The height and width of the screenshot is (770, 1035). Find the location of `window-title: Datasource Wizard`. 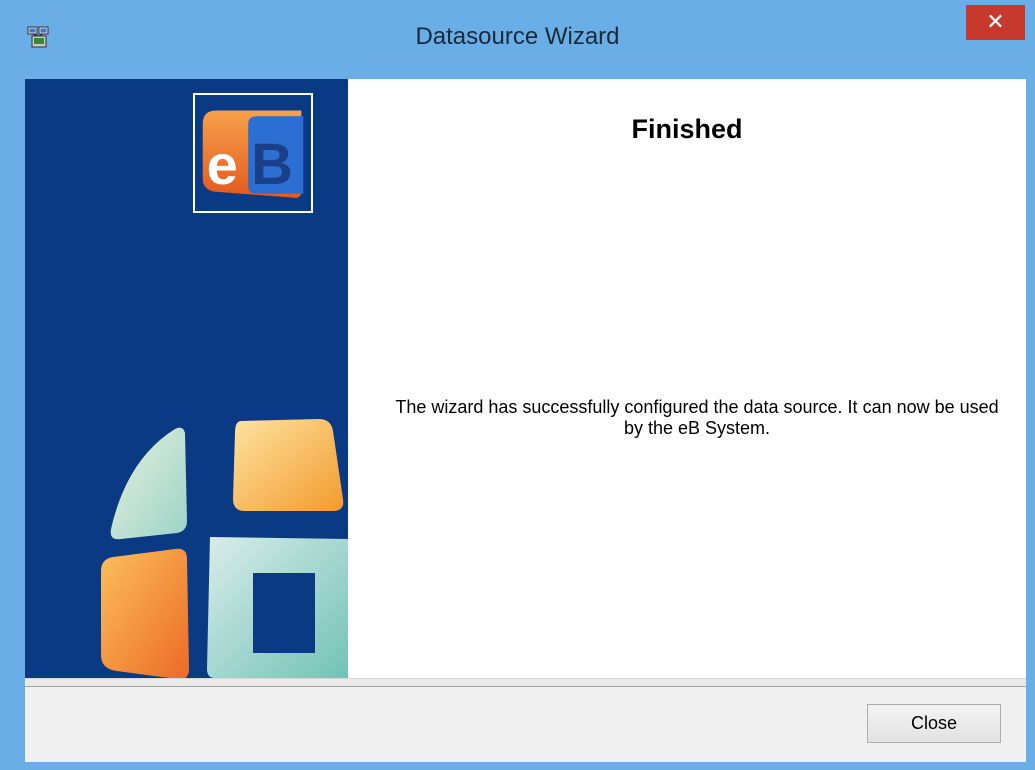

window-title: Datasource Wizard is located at coordinates (517, 36).